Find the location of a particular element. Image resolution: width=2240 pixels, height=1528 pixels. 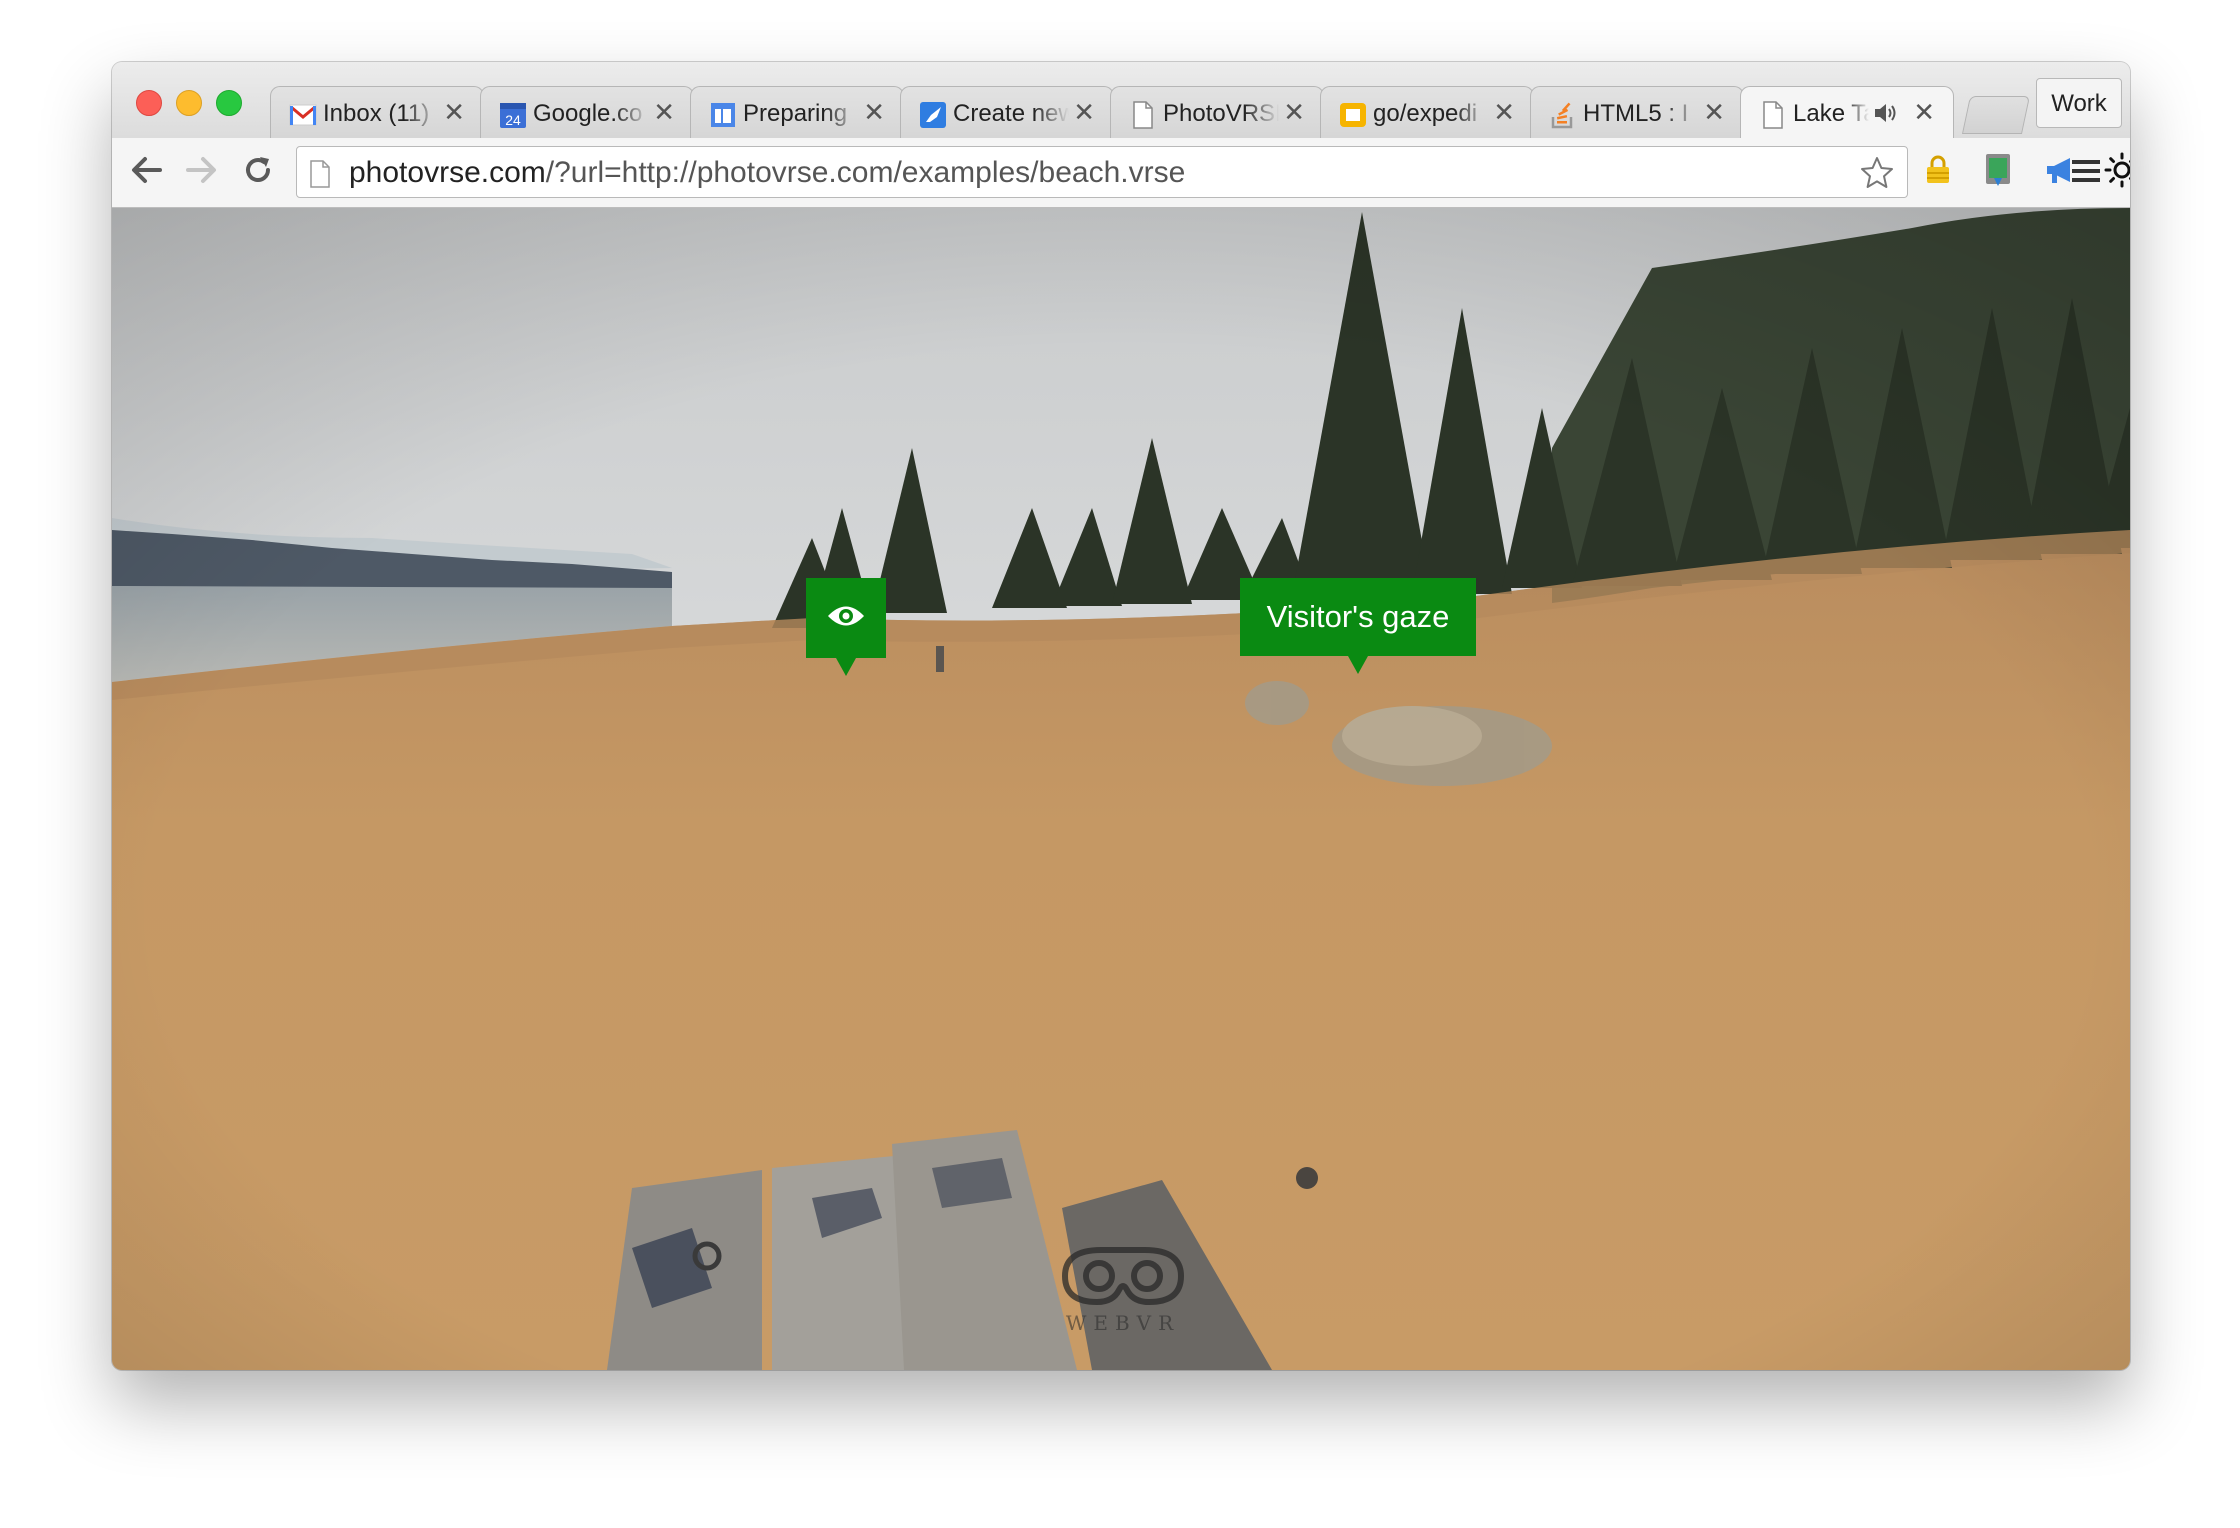

arrow-right-icon is located at coordinates (202, 172).